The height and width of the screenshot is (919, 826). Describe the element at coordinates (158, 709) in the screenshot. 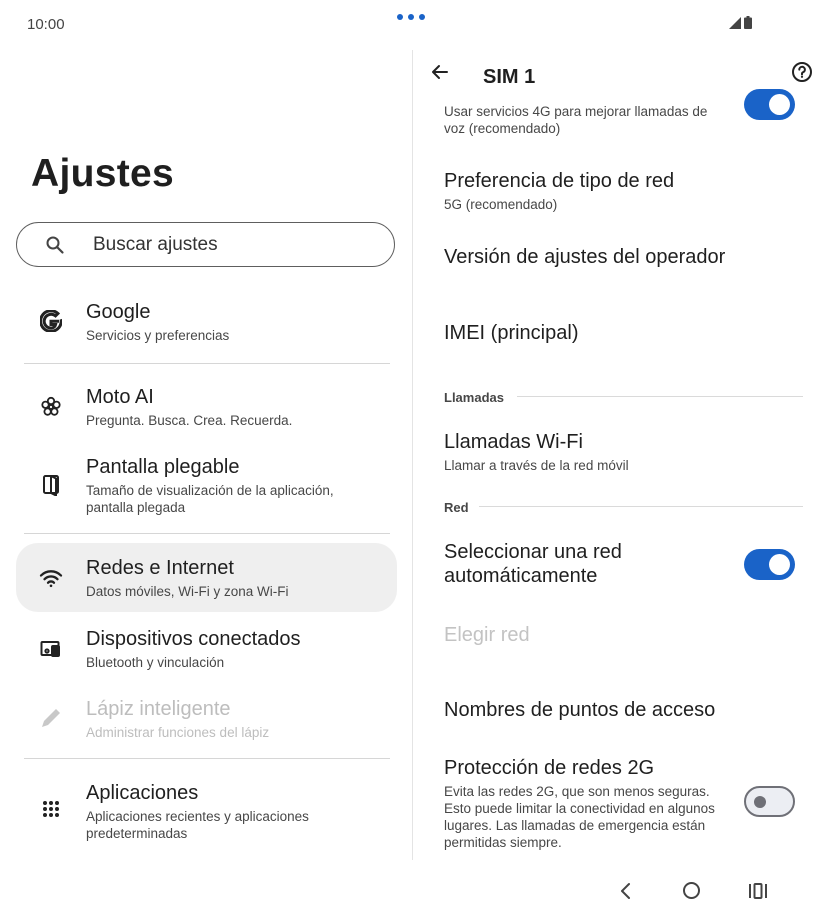

I see `item-title: Lápiz inteligente` at that location.